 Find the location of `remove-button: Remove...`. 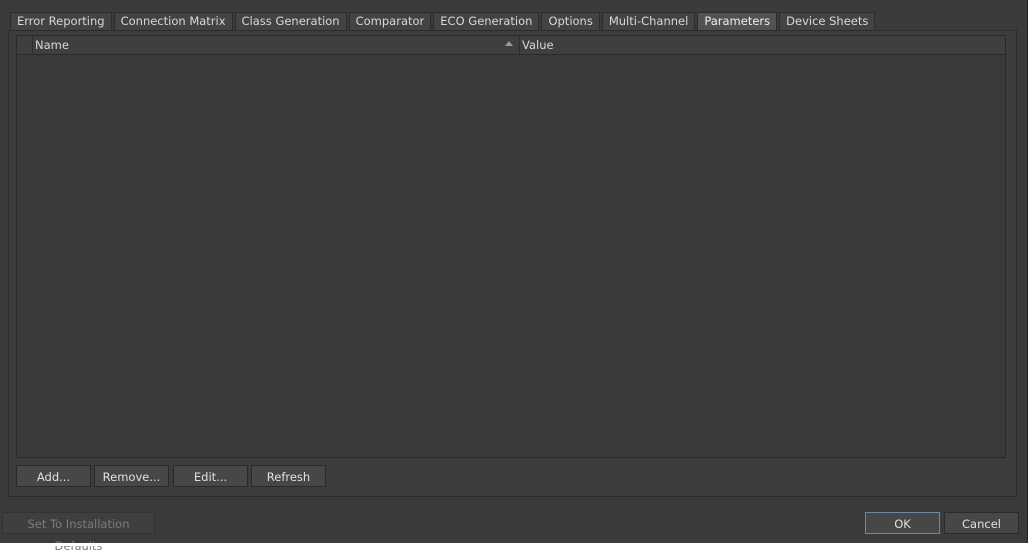

remove-button: Remove... is located at coordinates (131, 476).